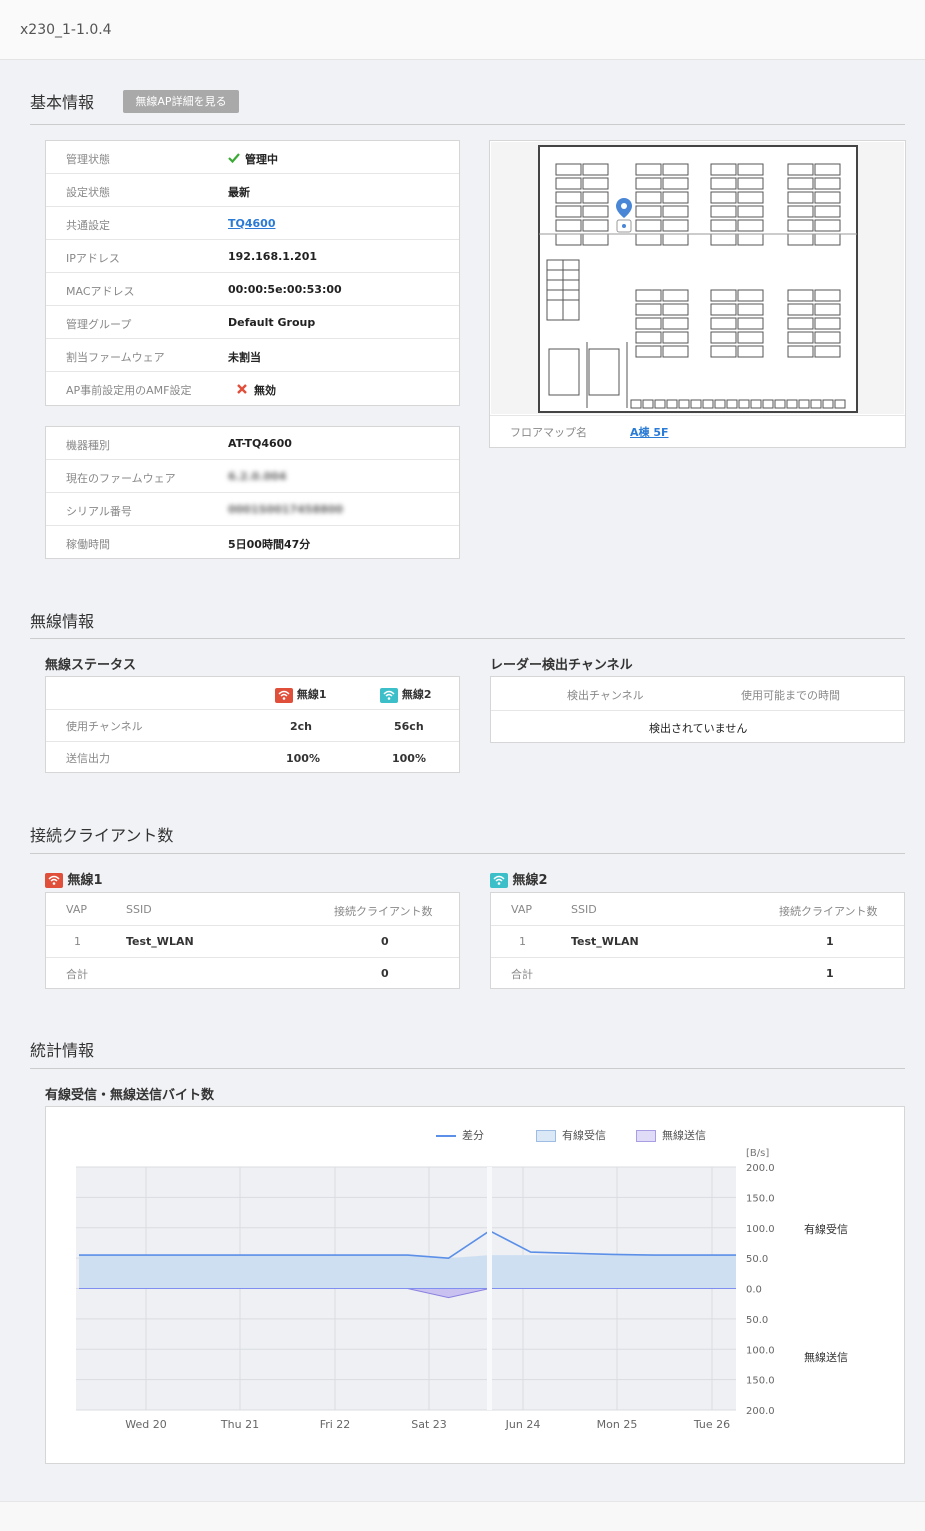 The height and width of the screenshot is (1531, 925). What do you see at coordinates (711, 1424) in the screenshot?
I see `x-tick-label: Tue 26` at bounding box center [711, 1424].